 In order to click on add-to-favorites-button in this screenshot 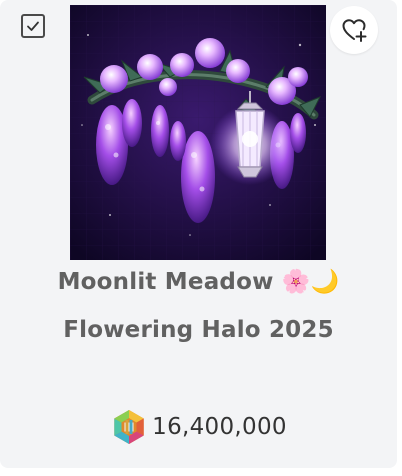, I will do `click(354, 30)`.